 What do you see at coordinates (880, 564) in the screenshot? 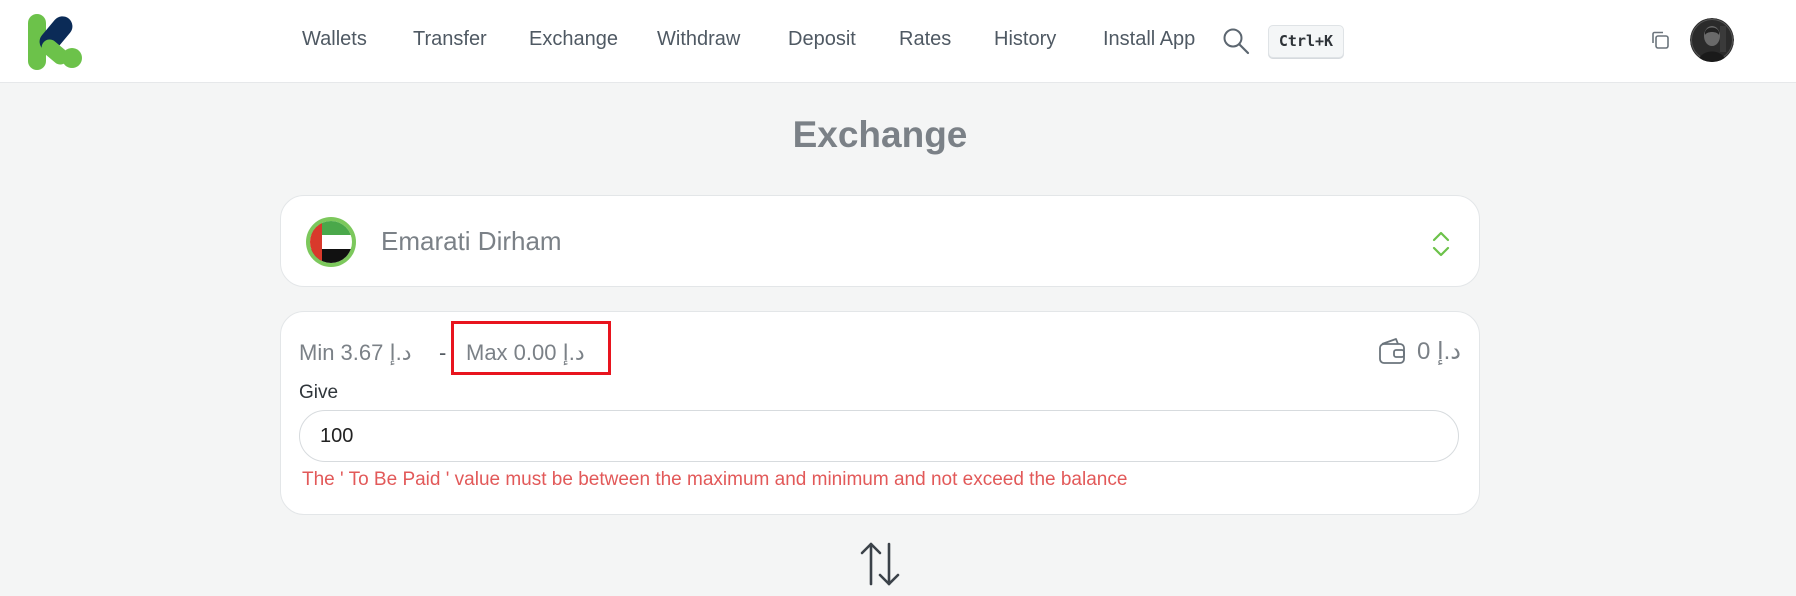
I see `swap-arrows-icon` at bounding box center [880, 564].